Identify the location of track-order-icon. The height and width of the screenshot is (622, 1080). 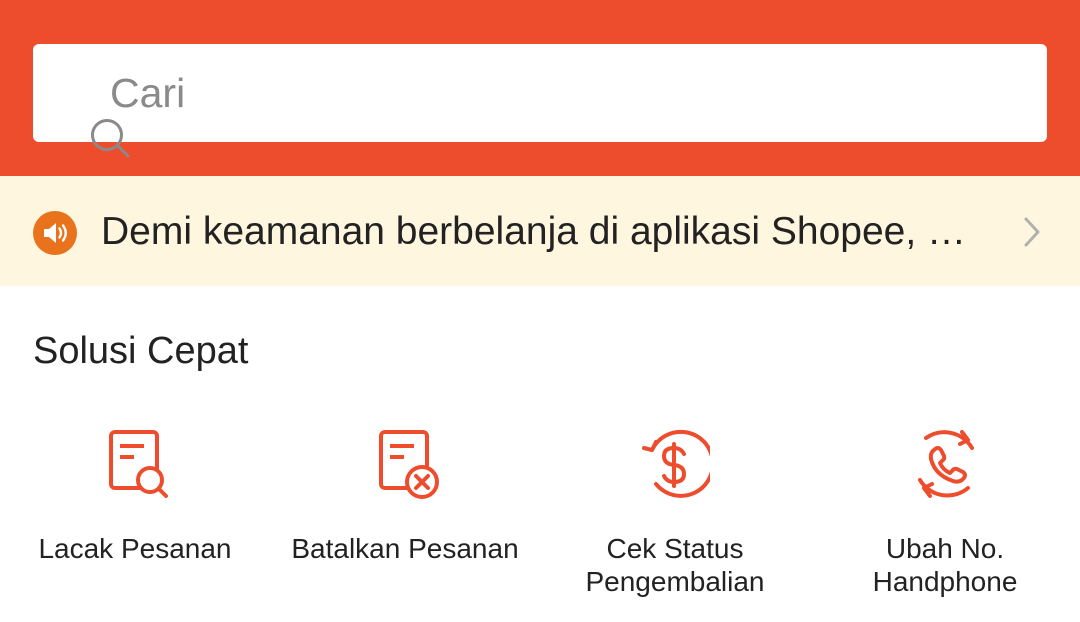
(138, 464).